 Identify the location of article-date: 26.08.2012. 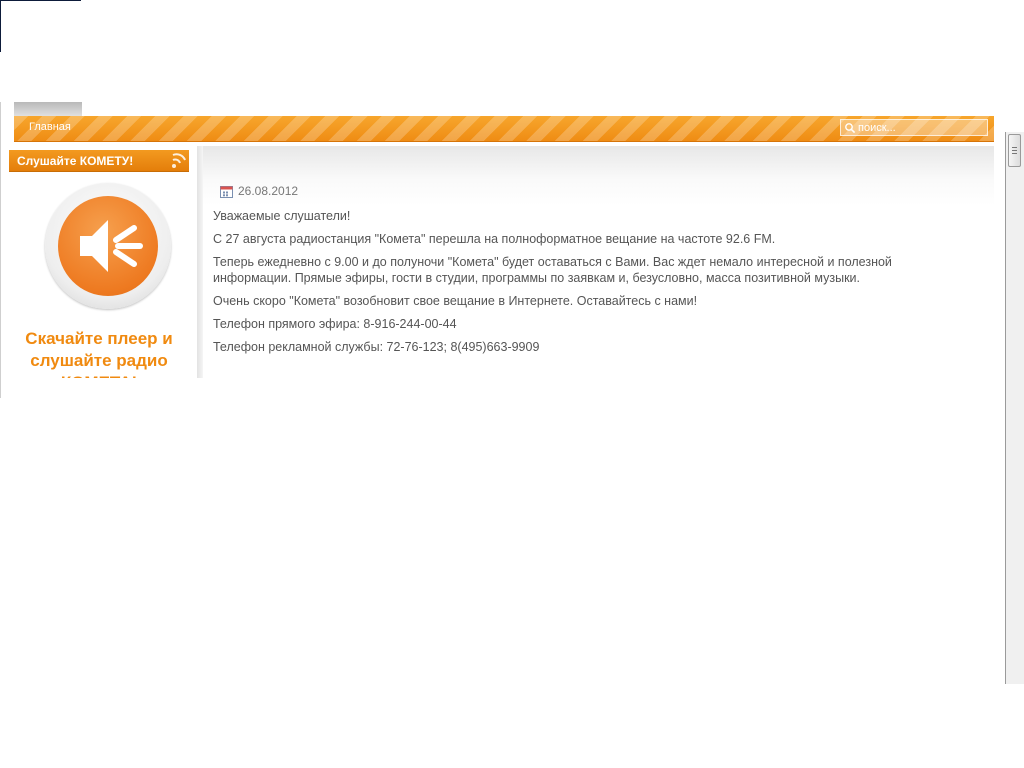
(268, 191).